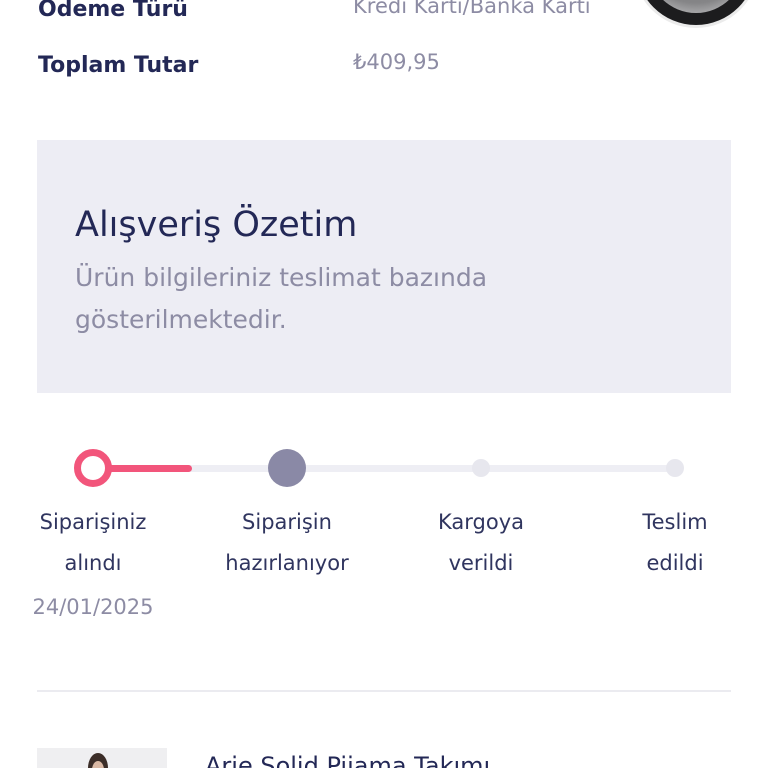  I want to click on product-name-container: Arie Solid Pijama Takımı, so click(385, 759).